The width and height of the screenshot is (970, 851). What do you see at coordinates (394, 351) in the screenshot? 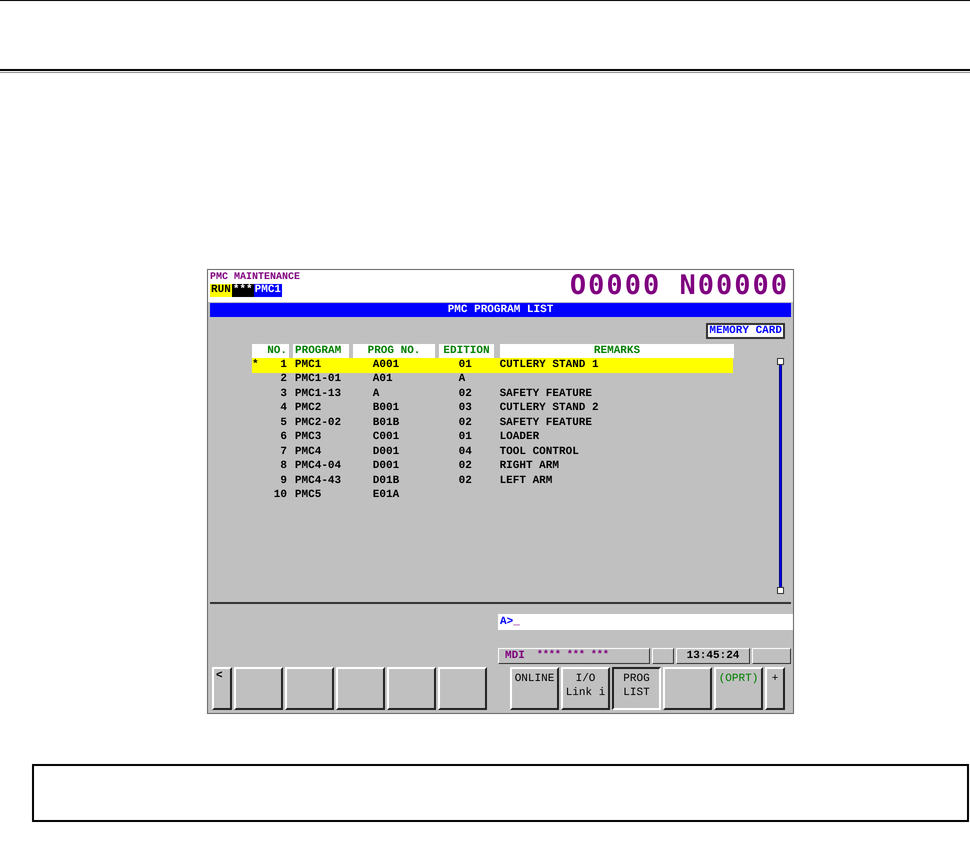
I see `column-header: PROG NO.` at bounding box center [394, 351].